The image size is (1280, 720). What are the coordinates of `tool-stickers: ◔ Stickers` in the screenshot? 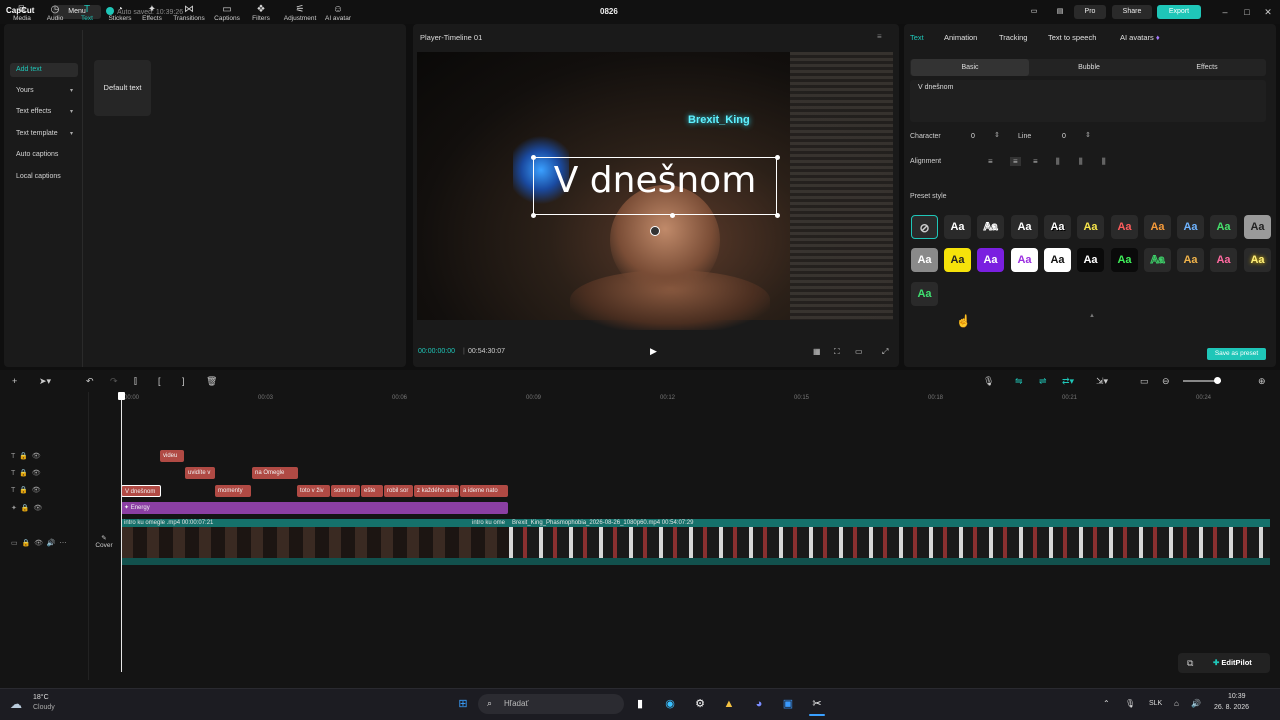 It's located at (120, 13).